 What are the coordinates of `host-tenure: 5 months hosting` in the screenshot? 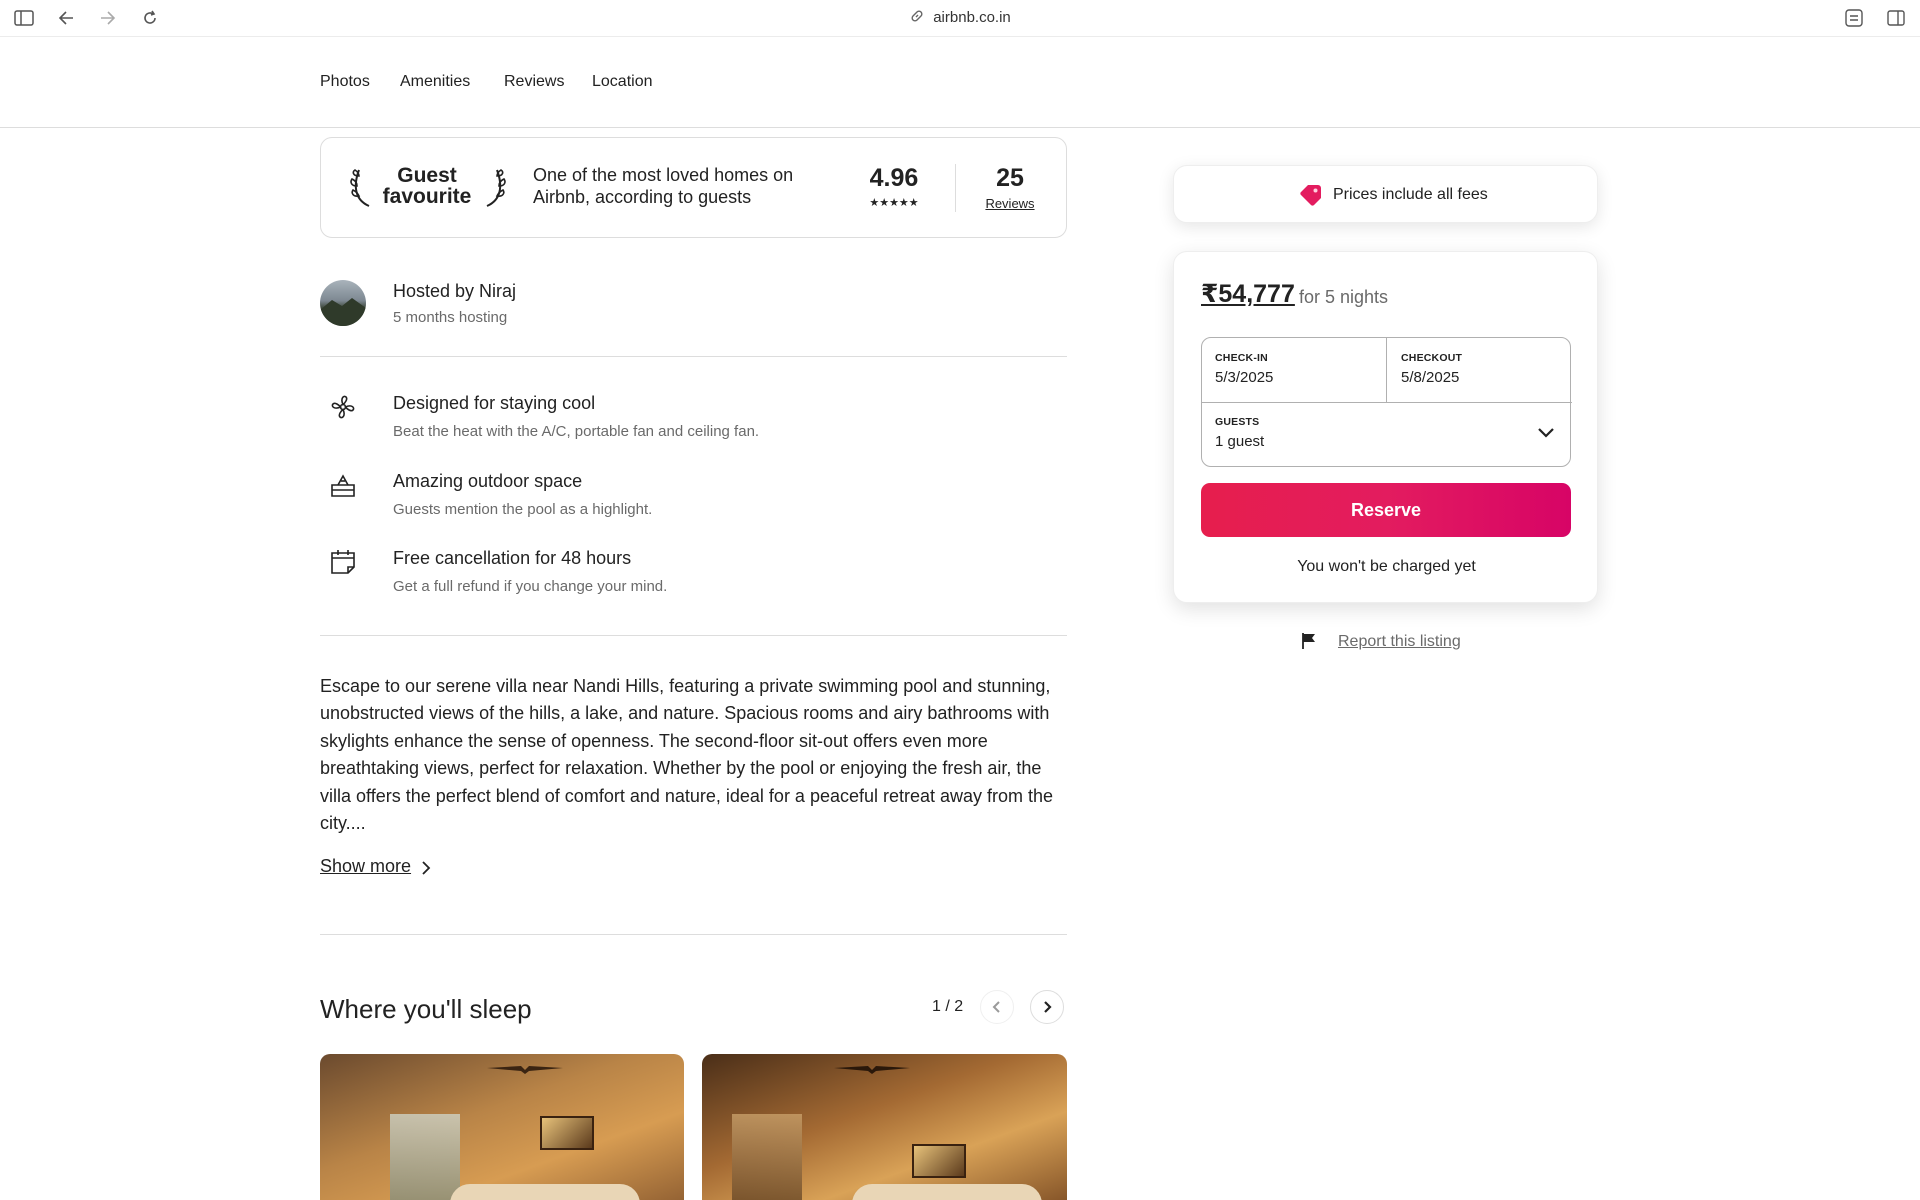 It's located at (450, 317).